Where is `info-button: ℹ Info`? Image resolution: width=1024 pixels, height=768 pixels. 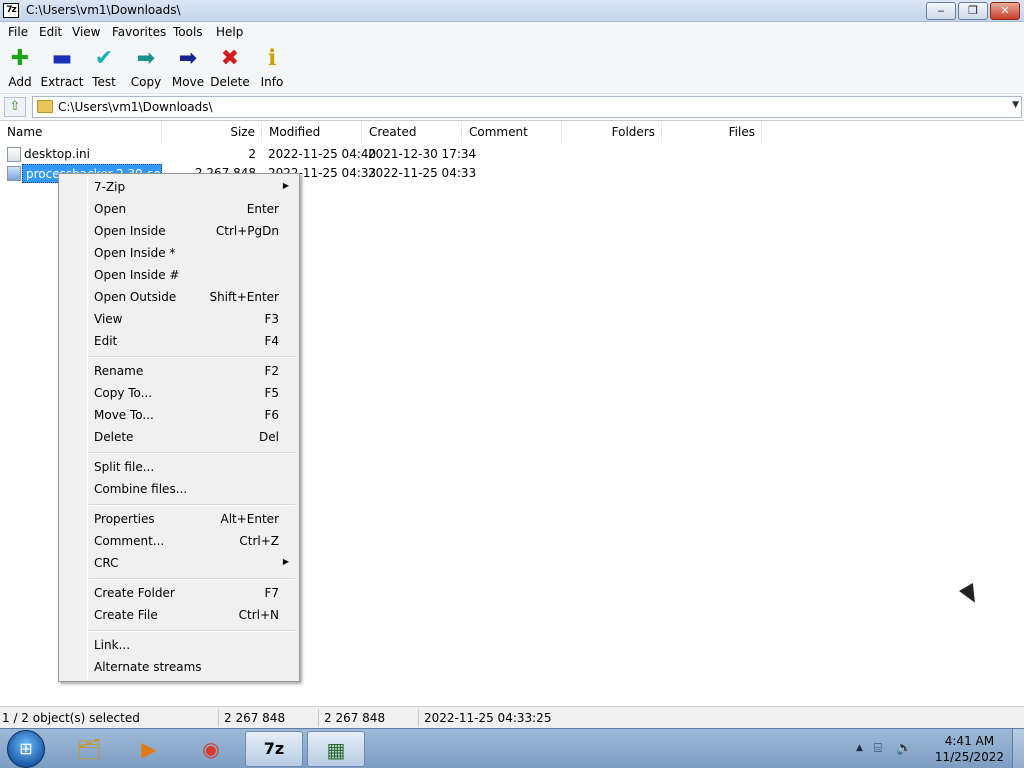
info-button: ℹ Info is located at coordinates (272, 67).